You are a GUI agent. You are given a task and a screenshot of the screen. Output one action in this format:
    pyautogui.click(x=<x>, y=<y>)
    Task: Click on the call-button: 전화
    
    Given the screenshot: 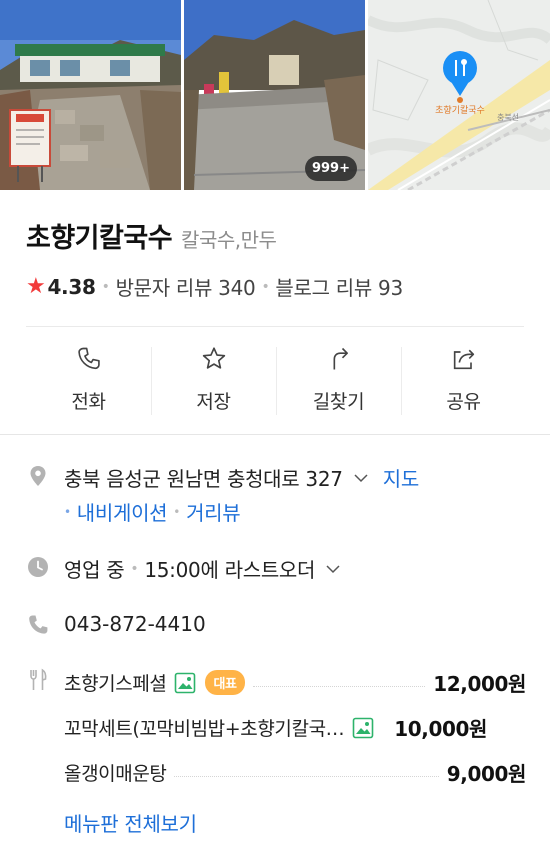 What is the action you would take?
    pyautogui.click(x=88, y=379)
    